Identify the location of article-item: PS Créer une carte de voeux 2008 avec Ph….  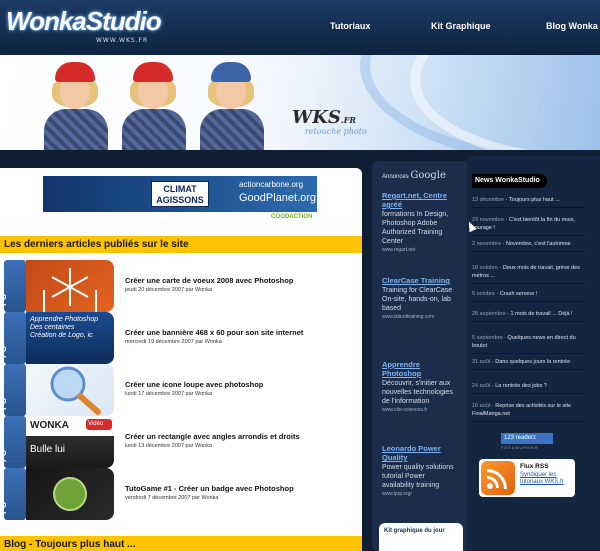
(180, 286).